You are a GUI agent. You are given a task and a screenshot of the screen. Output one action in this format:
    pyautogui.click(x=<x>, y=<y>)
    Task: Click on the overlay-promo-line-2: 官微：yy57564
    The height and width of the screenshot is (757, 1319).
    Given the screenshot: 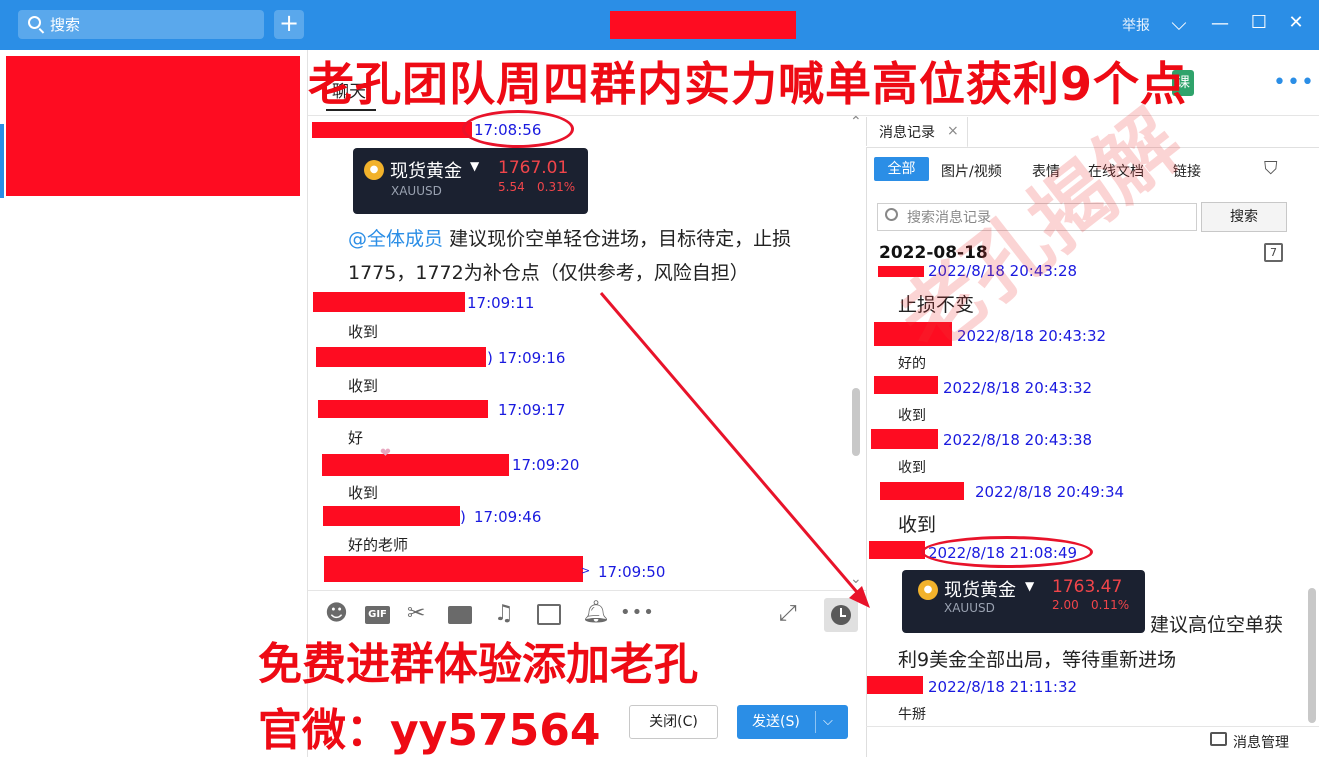 What is the action you would take?
    pyautogui.click(x=429, y=730)
    